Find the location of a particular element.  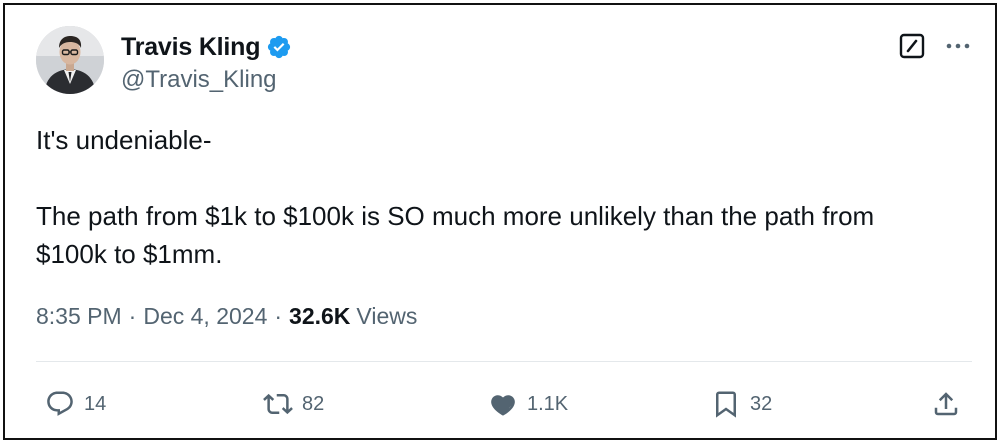

tweet-time: 8:35 PM is located at coordinates (79, 316).